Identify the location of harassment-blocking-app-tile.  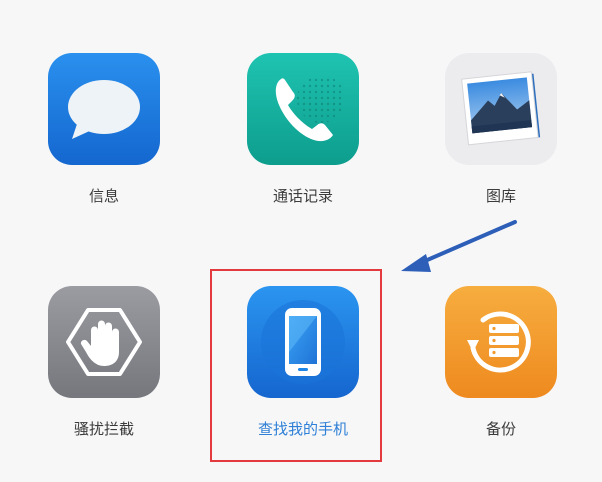
(104, 342).